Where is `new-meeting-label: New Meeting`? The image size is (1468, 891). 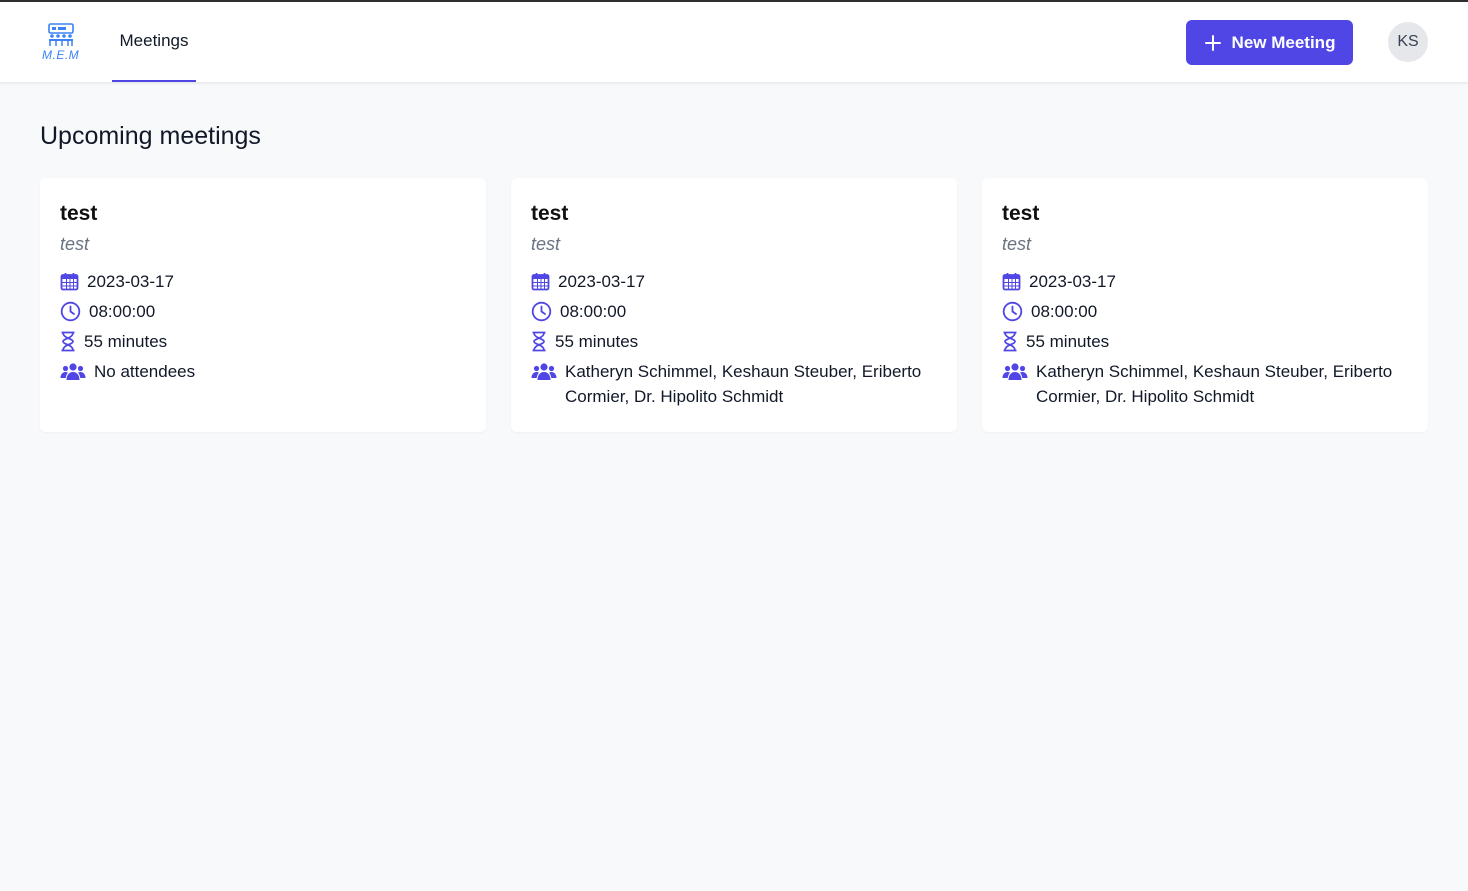
new-meeting-label: New Meeting is located at coordinates (1283, 42).